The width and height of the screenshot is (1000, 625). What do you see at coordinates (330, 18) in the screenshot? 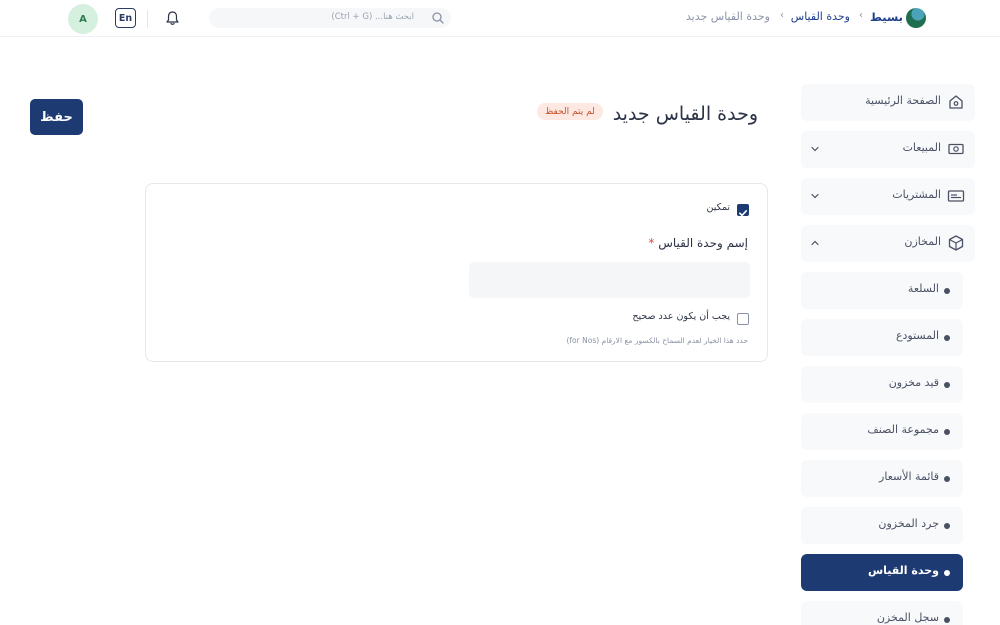
I see `search-input: ابحث هنا... (Ctrl + G)` at bounding box center [330, 18].